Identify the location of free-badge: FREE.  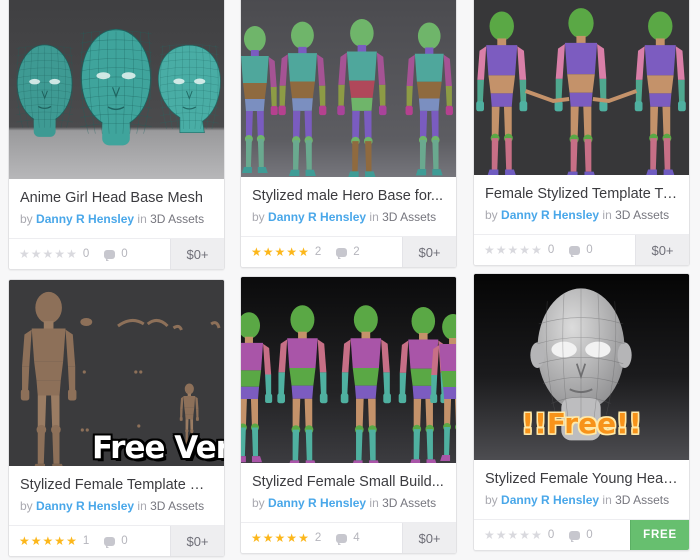
(659, 535).